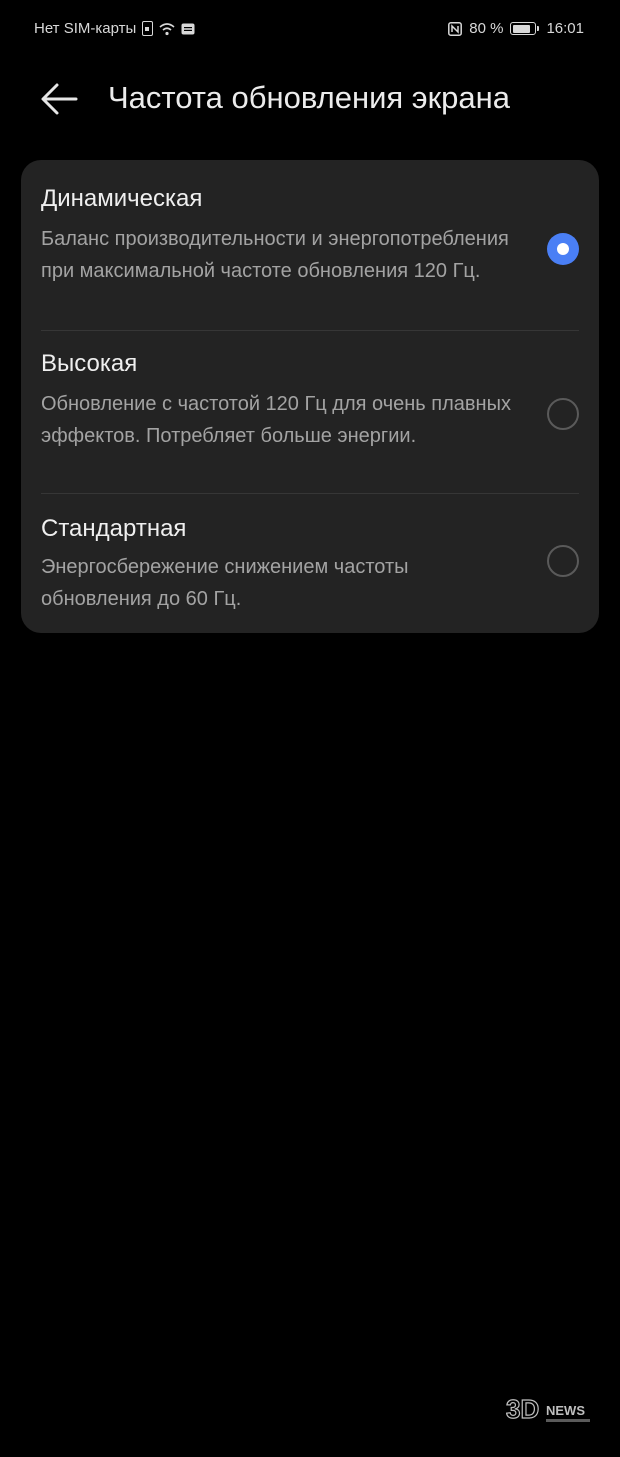 The width and height of the screenshot is (620, 1457). What do you see at coordinates (59, 99) in the screenshot?
I see `arrow-left-icon` at bounding box center [59, 99].